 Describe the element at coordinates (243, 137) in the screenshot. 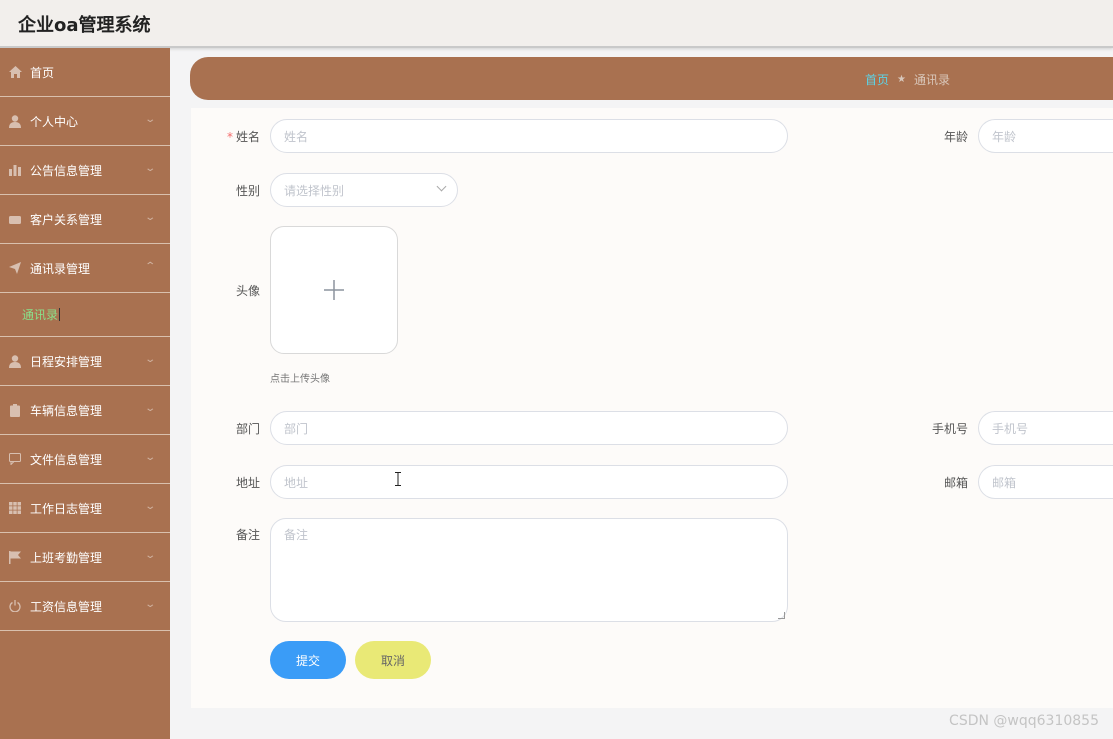

I see `name-label: * 姓名` at that location.